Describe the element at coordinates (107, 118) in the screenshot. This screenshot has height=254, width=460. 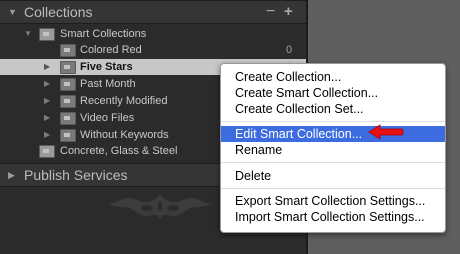
I see `tree-item-label: Video Files` at that location.